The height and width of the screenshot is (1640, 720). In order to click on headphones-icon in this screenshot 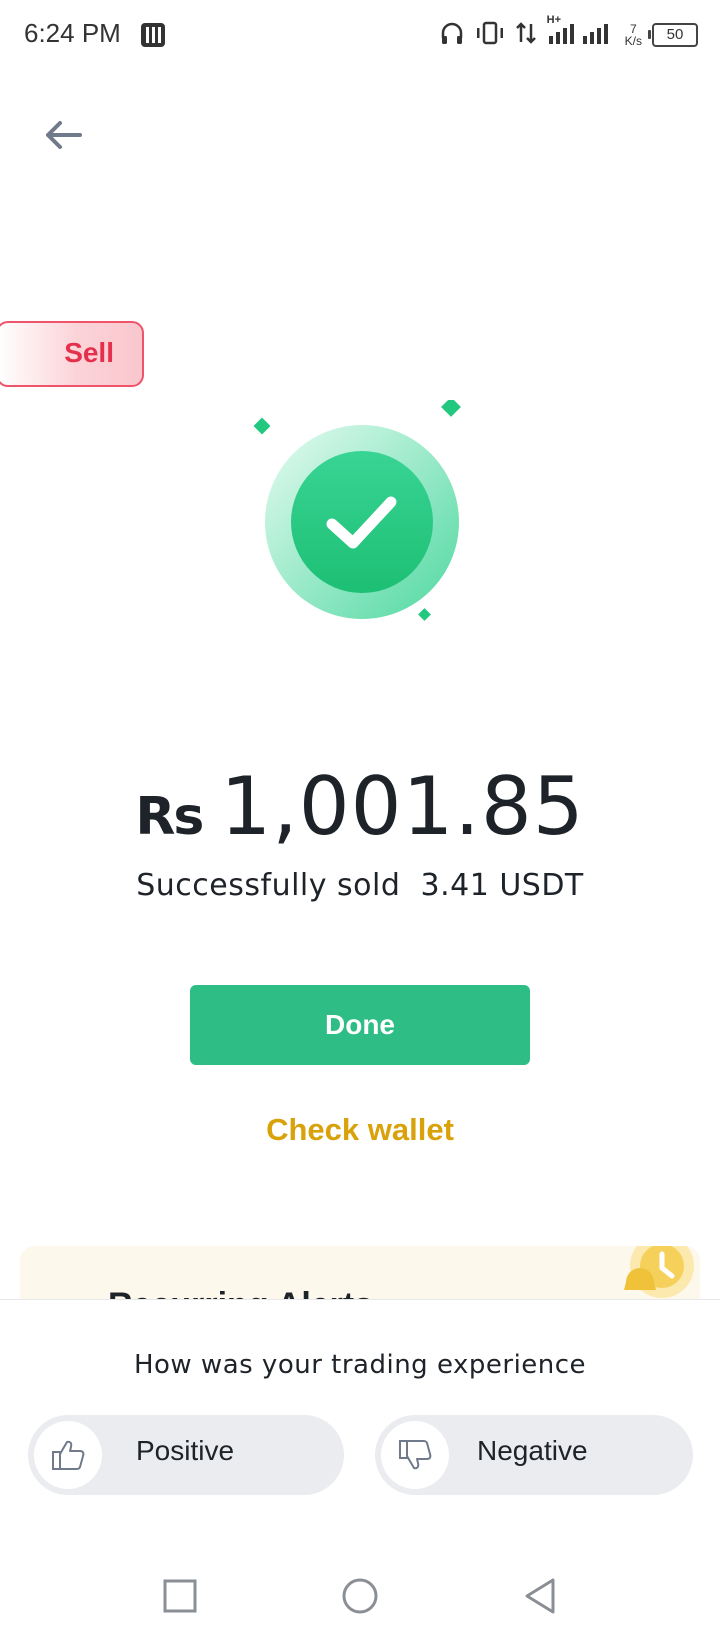, I will do `click(452, 35)`.